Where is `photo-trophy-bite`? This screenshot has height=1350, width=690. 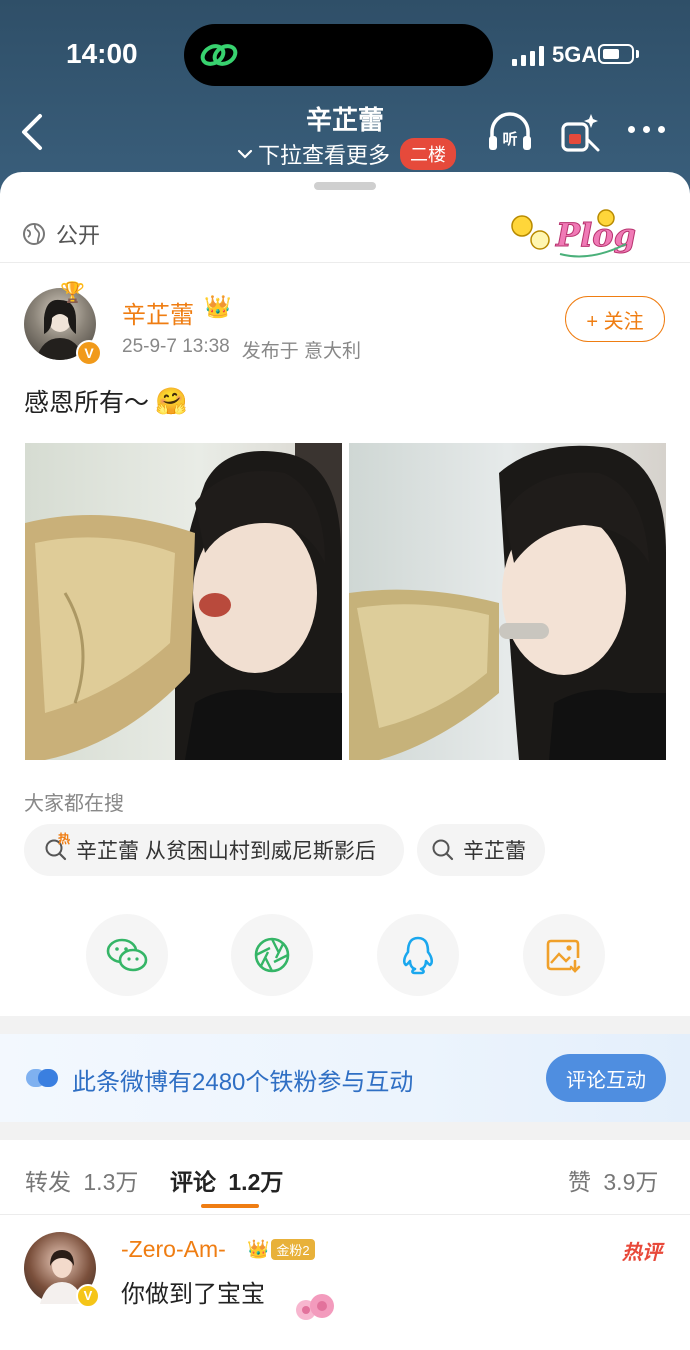 photo-trophy-bite is located at coordinates (507, 602).